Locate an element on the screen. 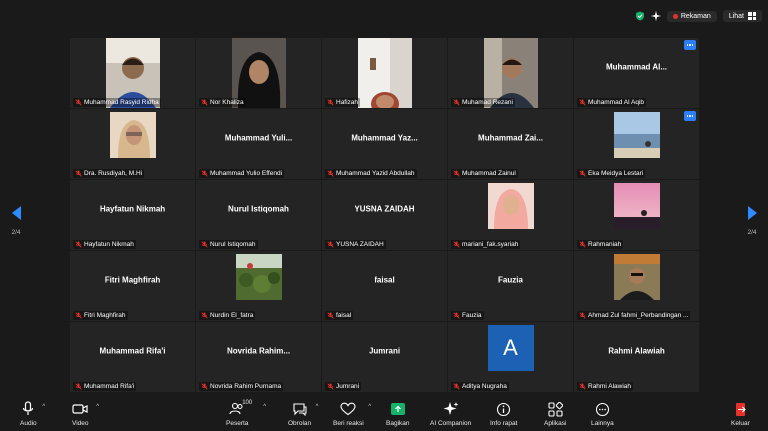  video-button: ^ Video is located at coordinates (85, 413).